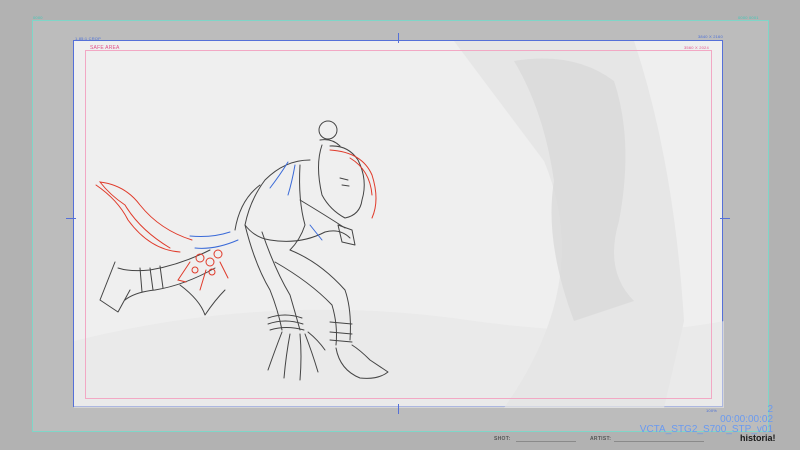 Image resolution: width=800 pixels, height=450 pixels. I want to click on shot-field-line, so click(546, 441).